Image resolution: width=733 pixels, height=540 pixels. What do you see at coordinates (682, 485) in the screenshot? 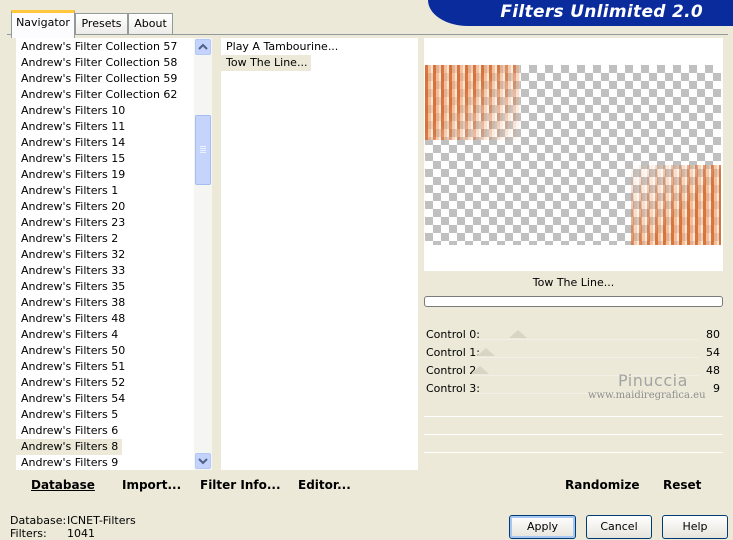
I see `reset-button: Reset` at bounding box center [682, 485].